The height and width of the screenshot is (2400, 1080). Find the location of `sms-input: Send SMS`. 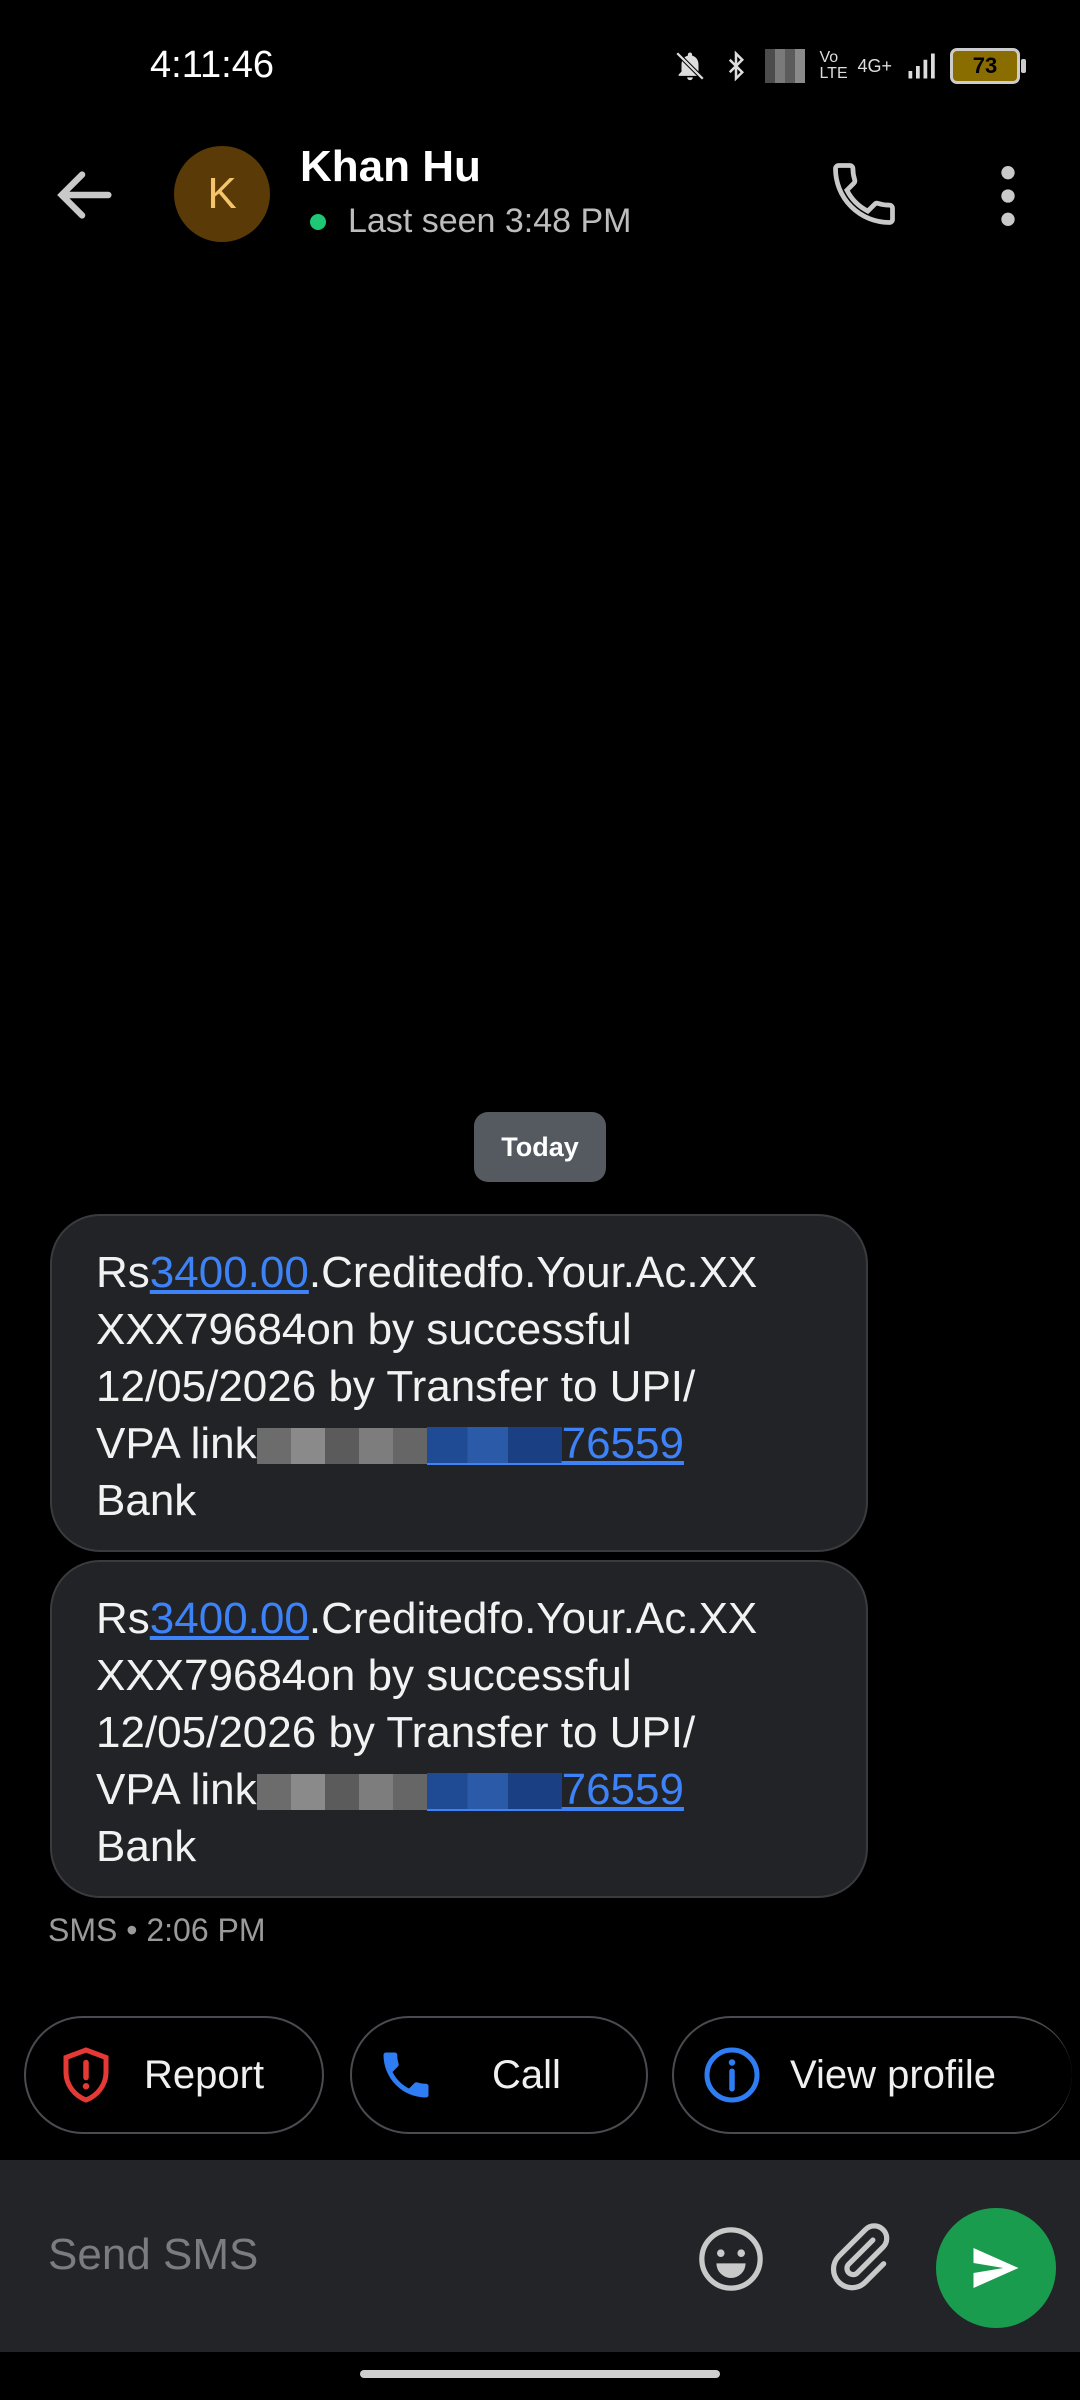

sms-input: Send SMS is located at coordinates (153, 2255).